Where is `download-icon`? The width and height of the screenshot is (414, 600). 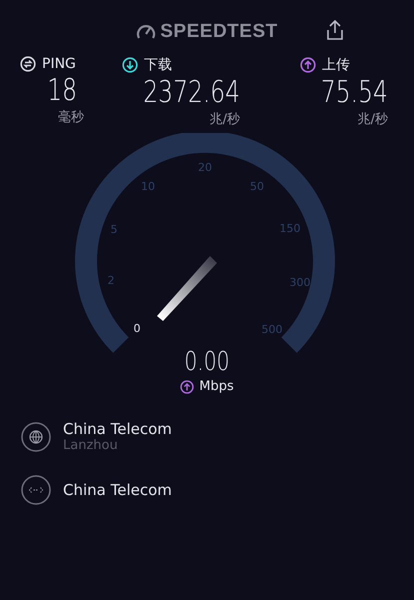
download-icon is located at coordinates (130, 65).